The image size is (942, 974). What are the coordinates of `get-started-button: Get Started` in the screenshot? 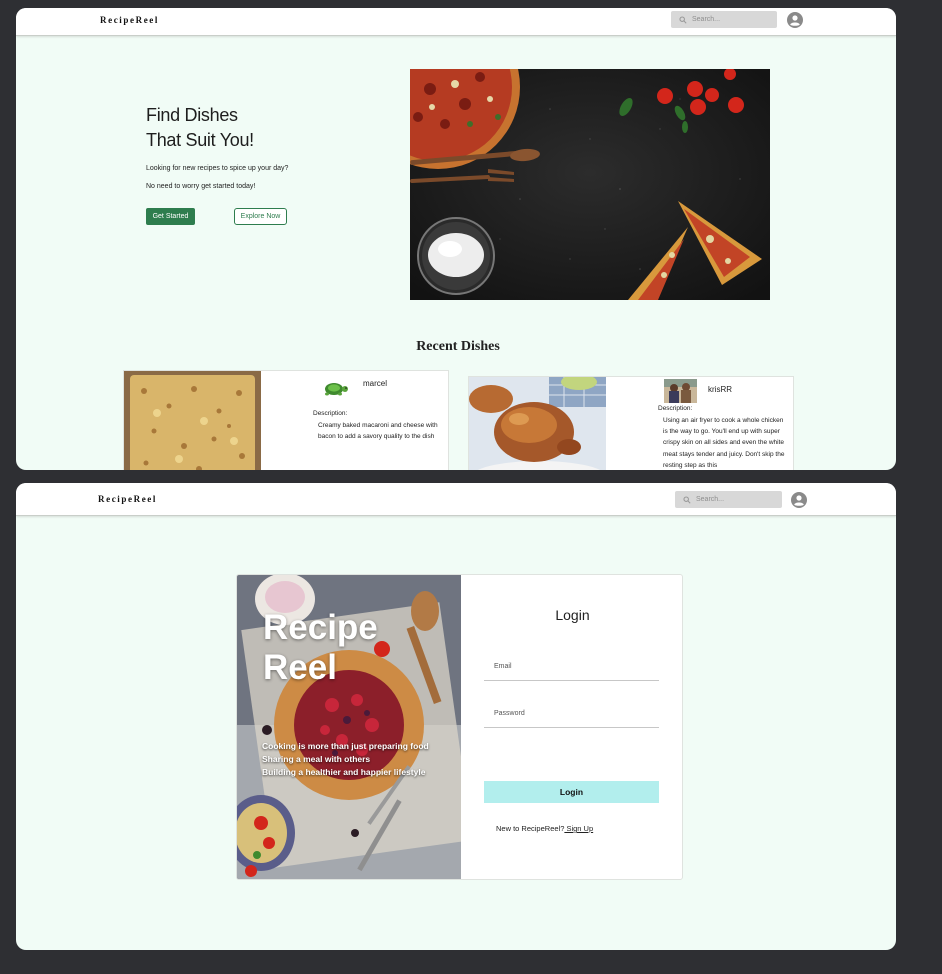 It's located at (170, 216).